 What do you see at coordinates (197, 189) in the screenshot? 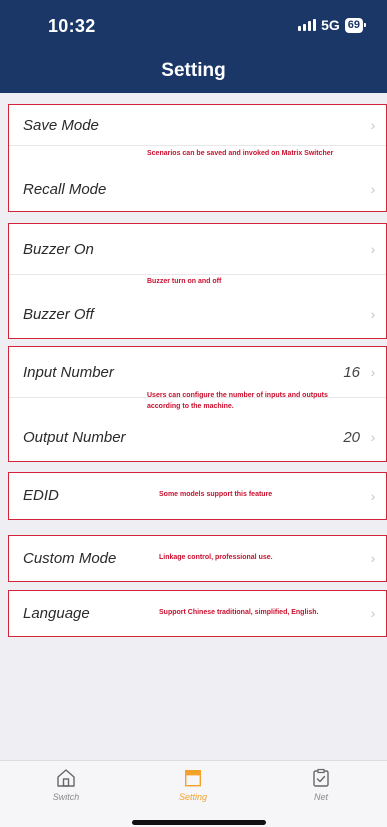
I see `recall-mode-row: Recall Mode ›` at bounding box center [197, 189].